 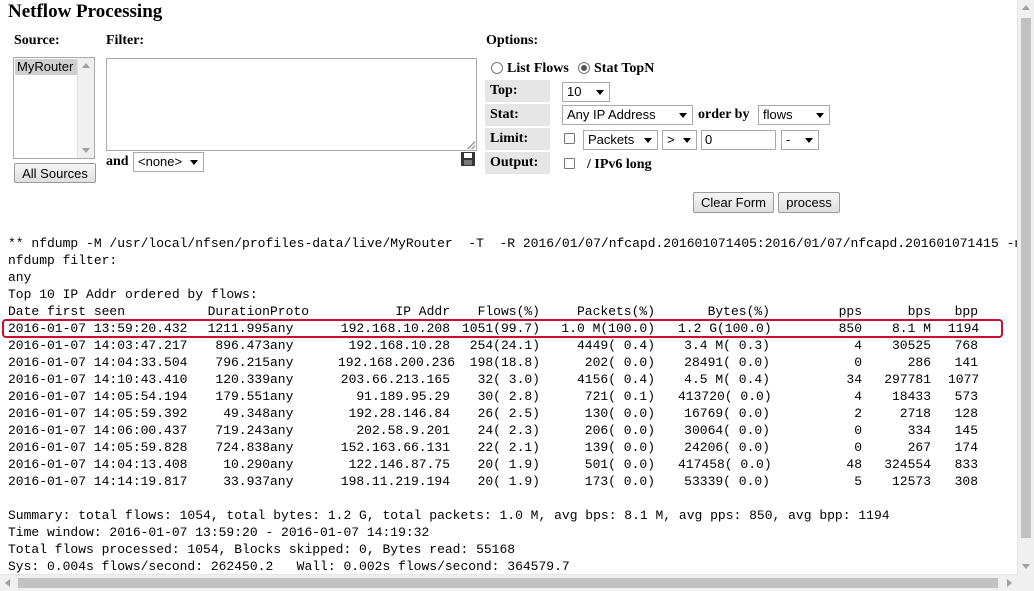 What do you see at coordinates (98, 362) in the screenshot?
I see `cell-date-first-seen: 2016-01-07 14:04:33.504` at bounding box center [98, 362].